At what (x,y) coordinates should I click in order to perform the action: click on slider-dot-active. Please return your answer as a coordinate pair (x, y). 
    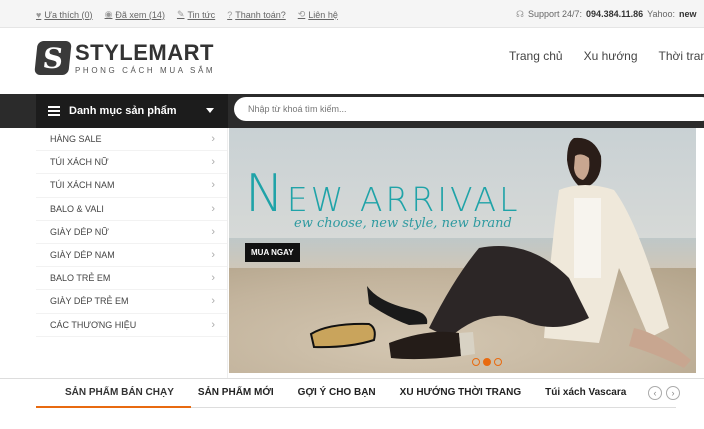
    Looking at the image, I should click on (487, 362).